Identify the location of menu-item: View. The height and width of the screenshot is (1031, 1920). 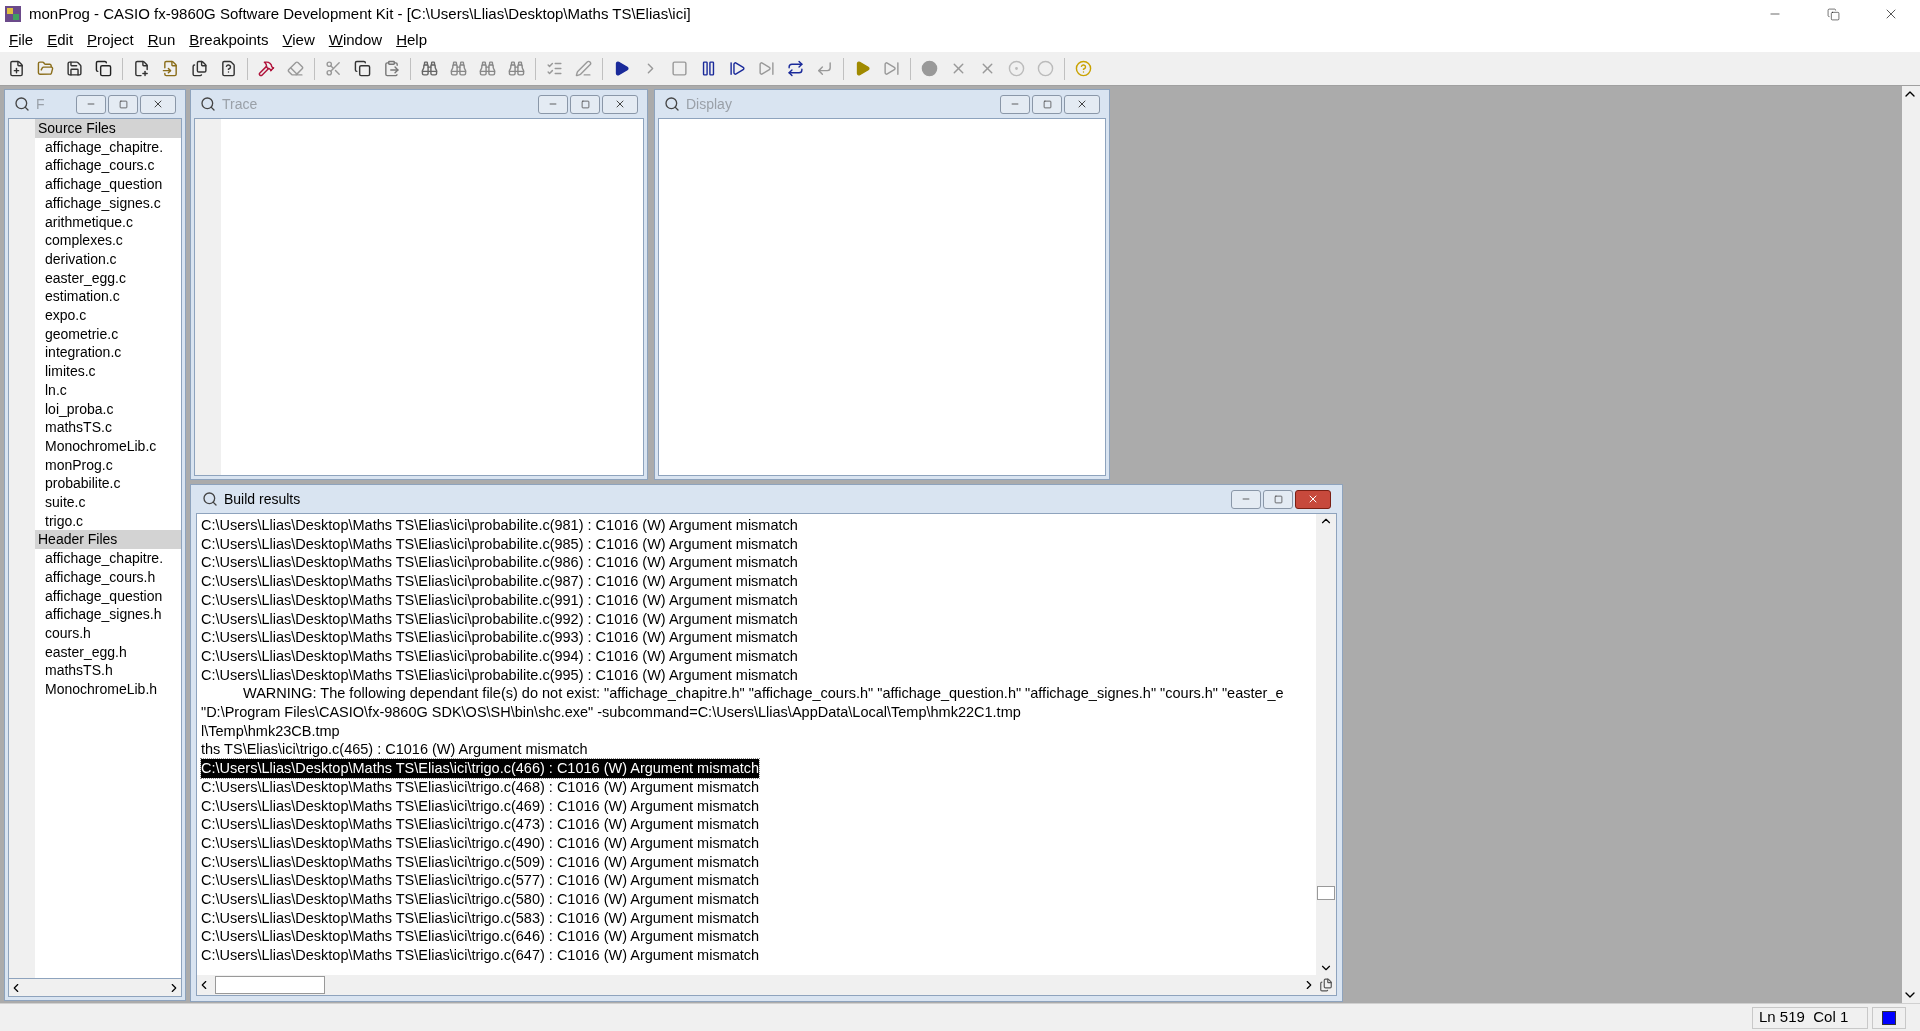
(298, 40).